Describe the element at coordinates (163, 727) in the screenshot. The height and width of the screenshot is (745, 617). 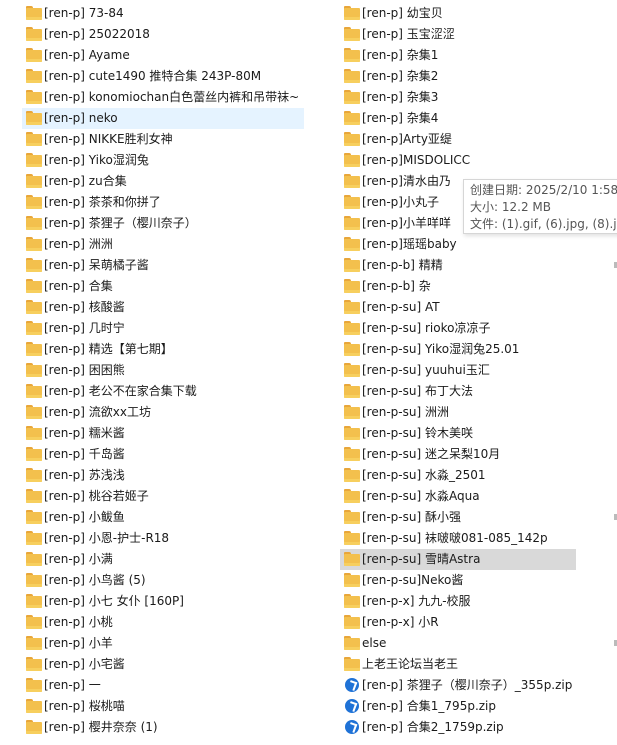
I see `folder-item: [ren-p] 樱井奈奈 (1)` at that location.